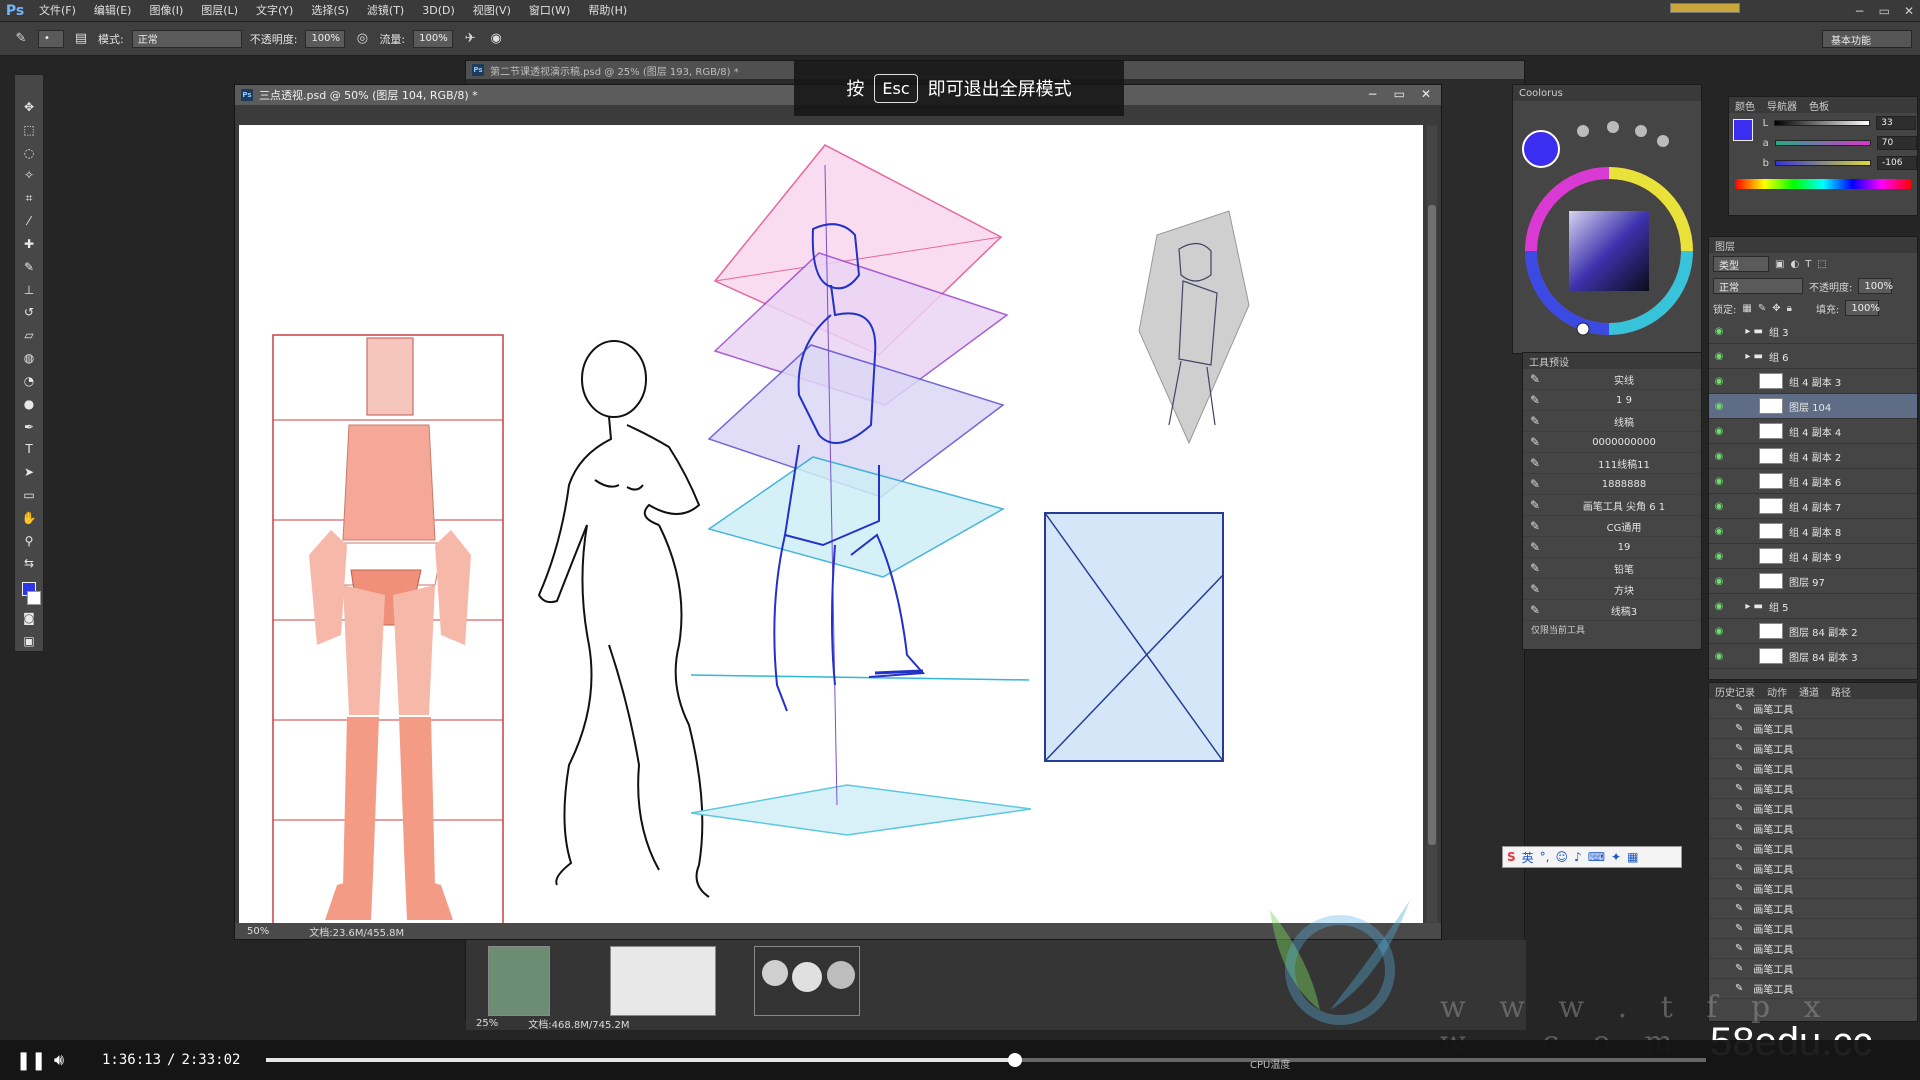 The height and width of the screenshot is (1080, 1920). Describe the element at coordinates (29, 404) in the screenshot. I see `dodge-tool-icon: ●` at that location.